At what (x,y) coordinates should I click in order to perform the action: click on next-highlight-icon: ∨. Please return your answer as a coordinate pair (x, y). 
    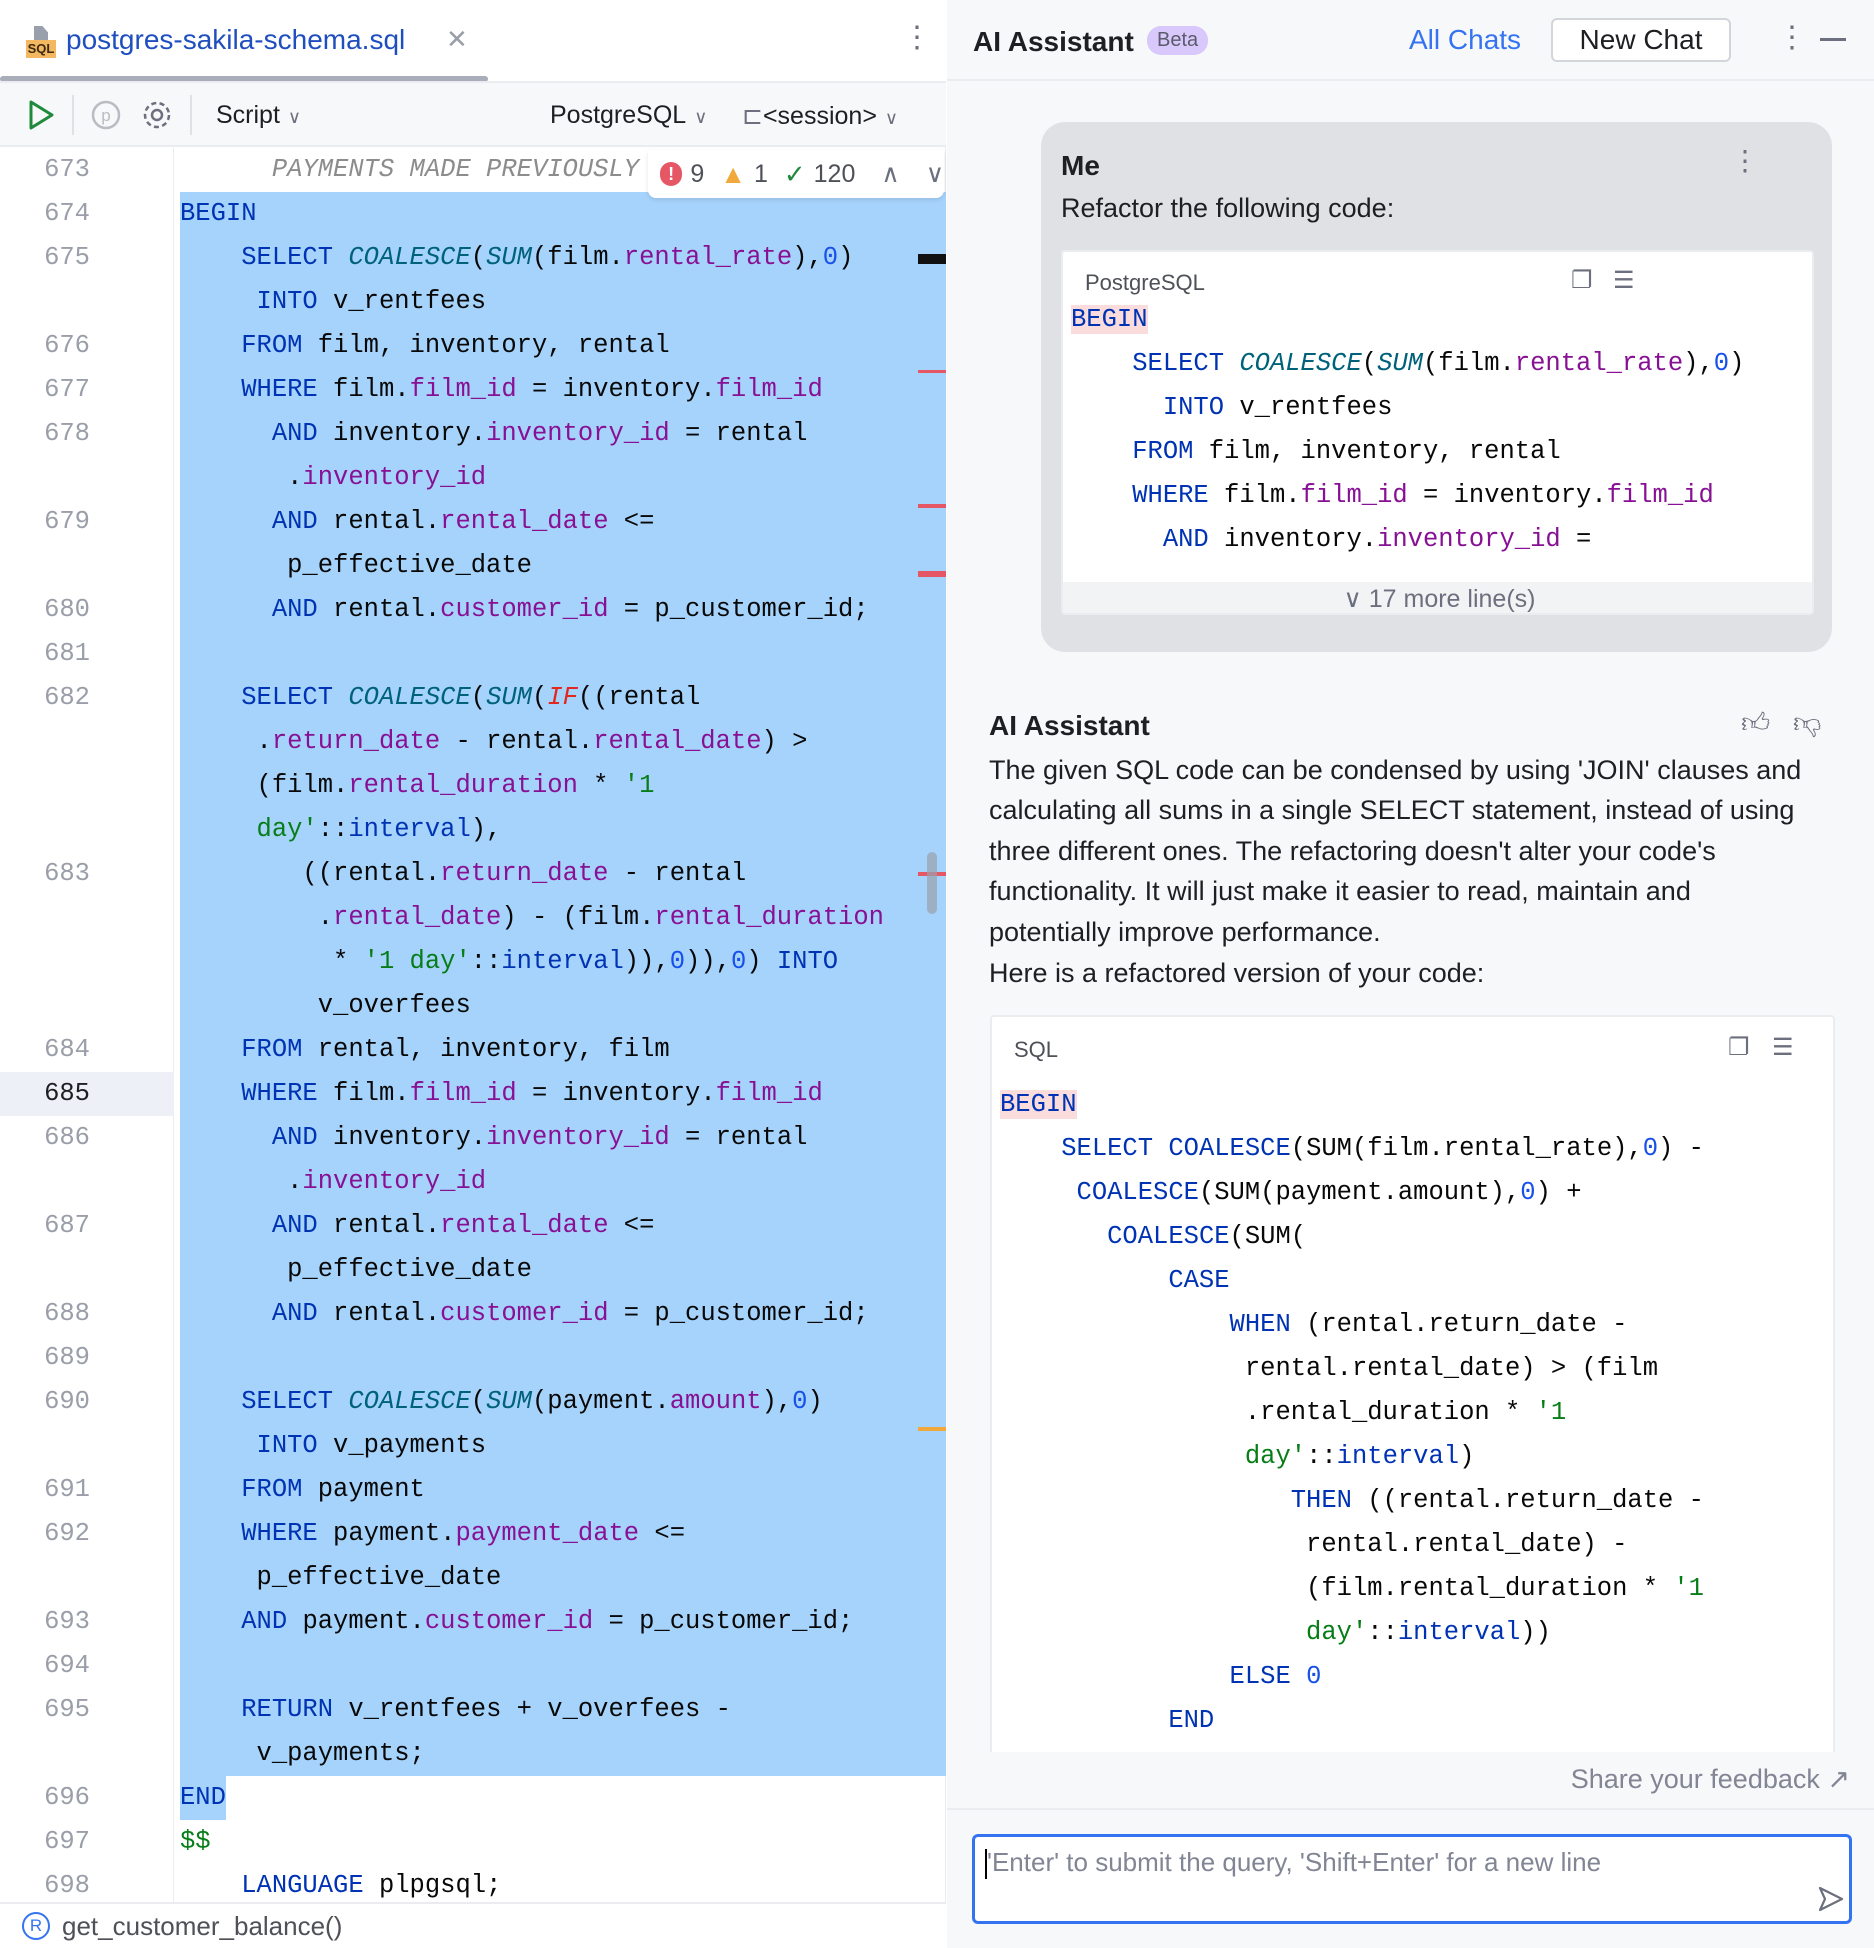
    Looking at the image, I should click on (935, 174).